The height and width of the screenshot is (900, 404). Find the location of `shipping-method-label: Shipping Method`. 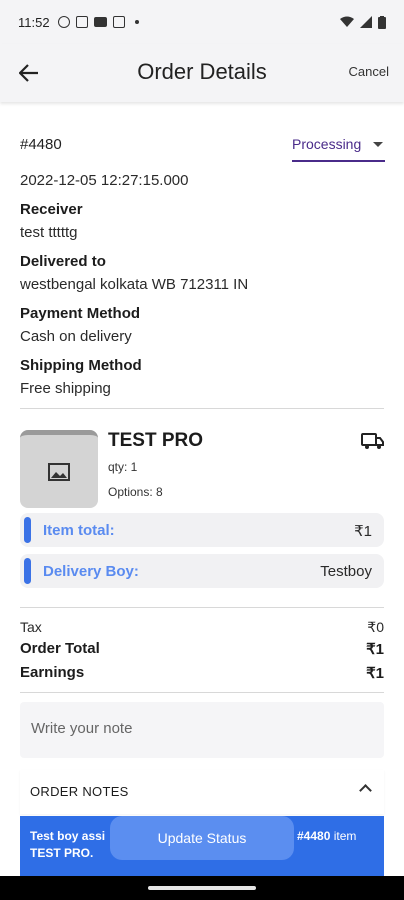

shipping-method-label: Shipping Method is located at coordinates (81, 365).